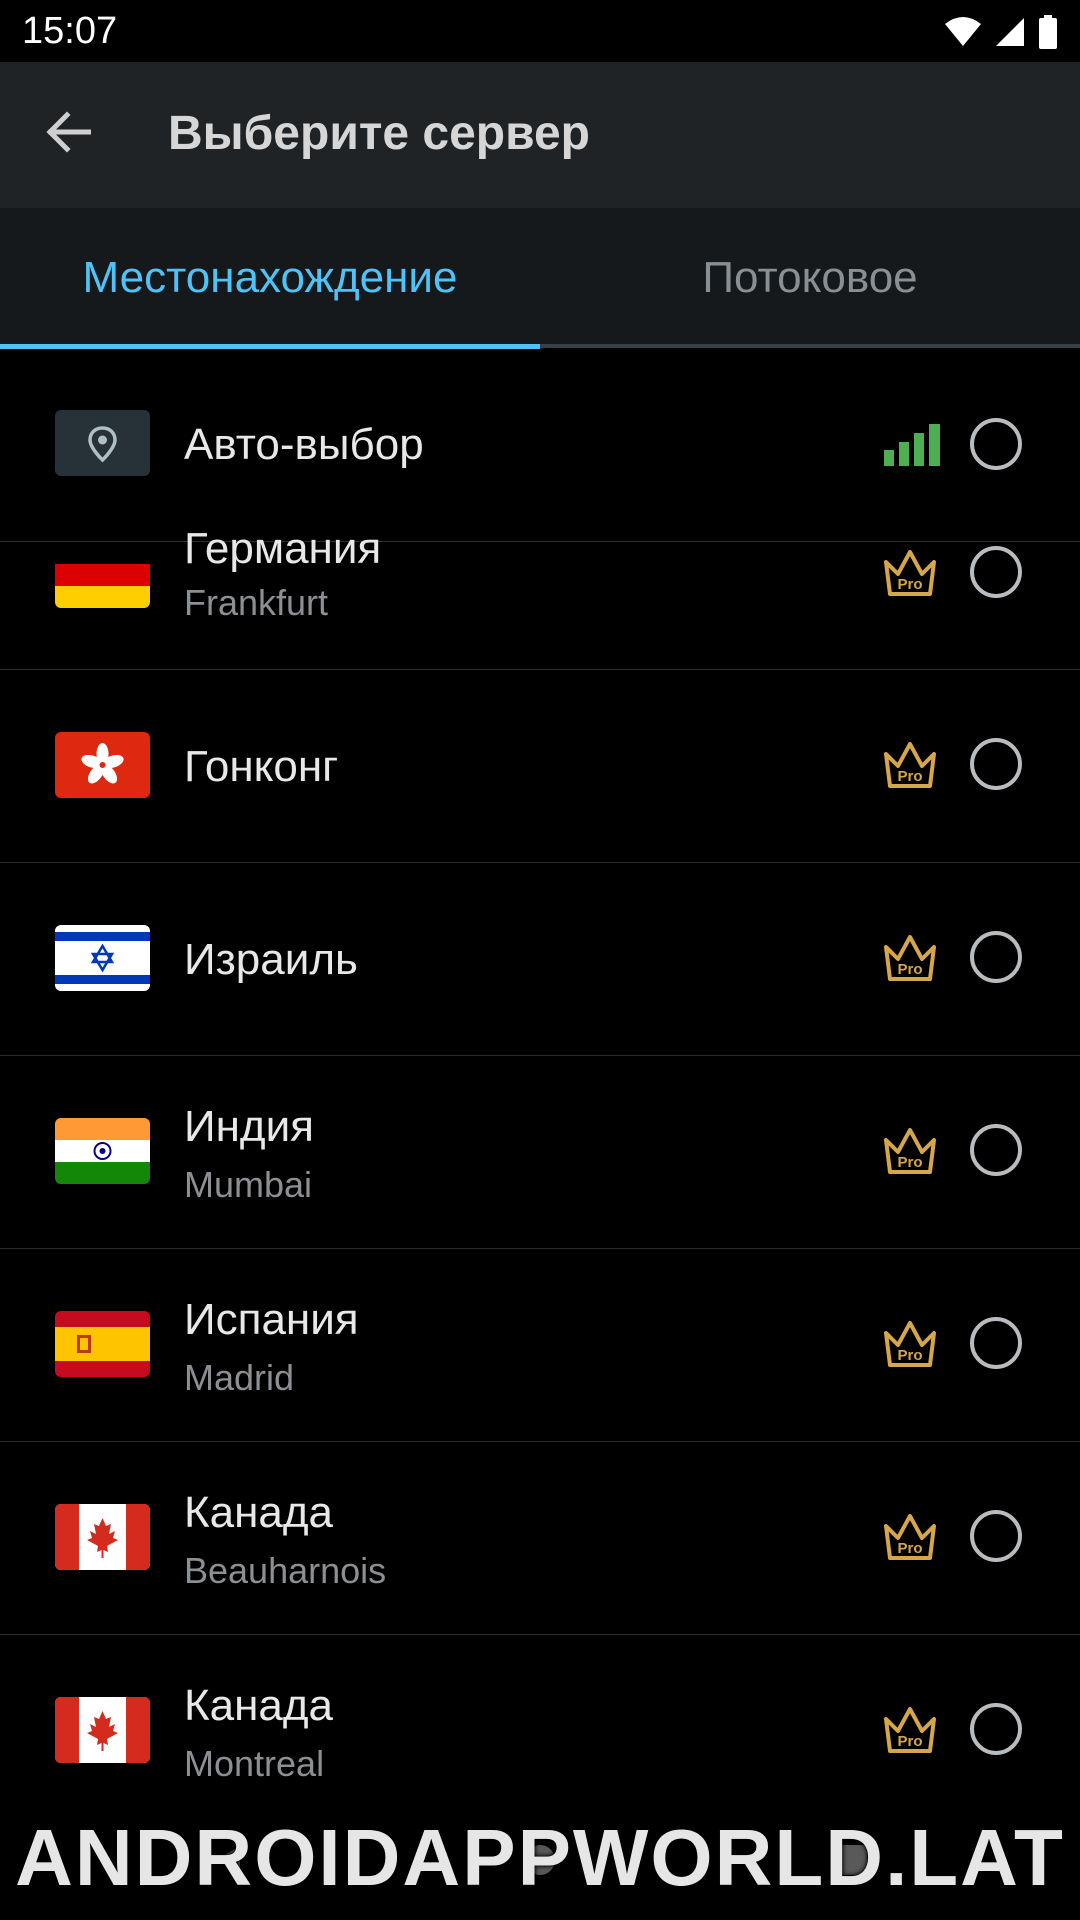 This screenshot has height=1920, width=1080. What do you see at coordinates (540, 1152) in the screenshot?
I see `list-item-server: Индия Mumbai Pro` at bounding box center [540, 1152].